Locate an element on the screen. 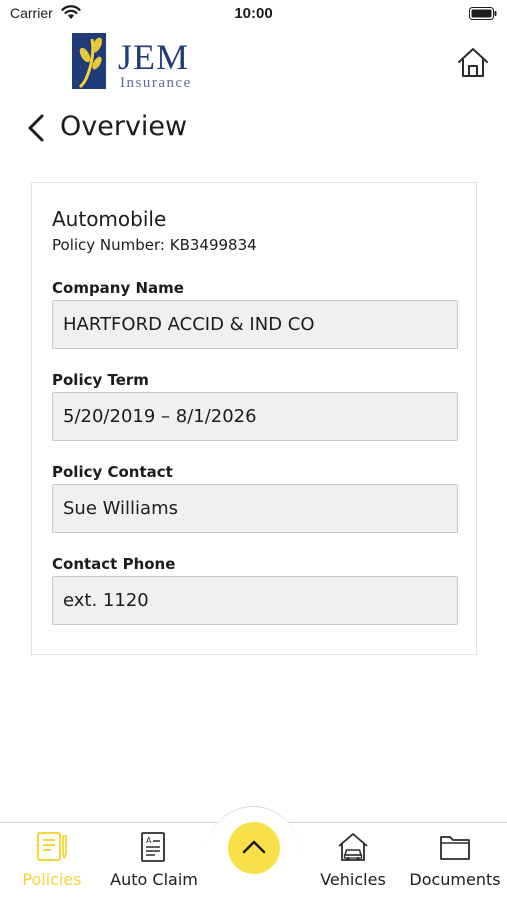 This screenshot has width=507, height=900. tab-vehicles: Vehicles is located at coordinates (353, 861).